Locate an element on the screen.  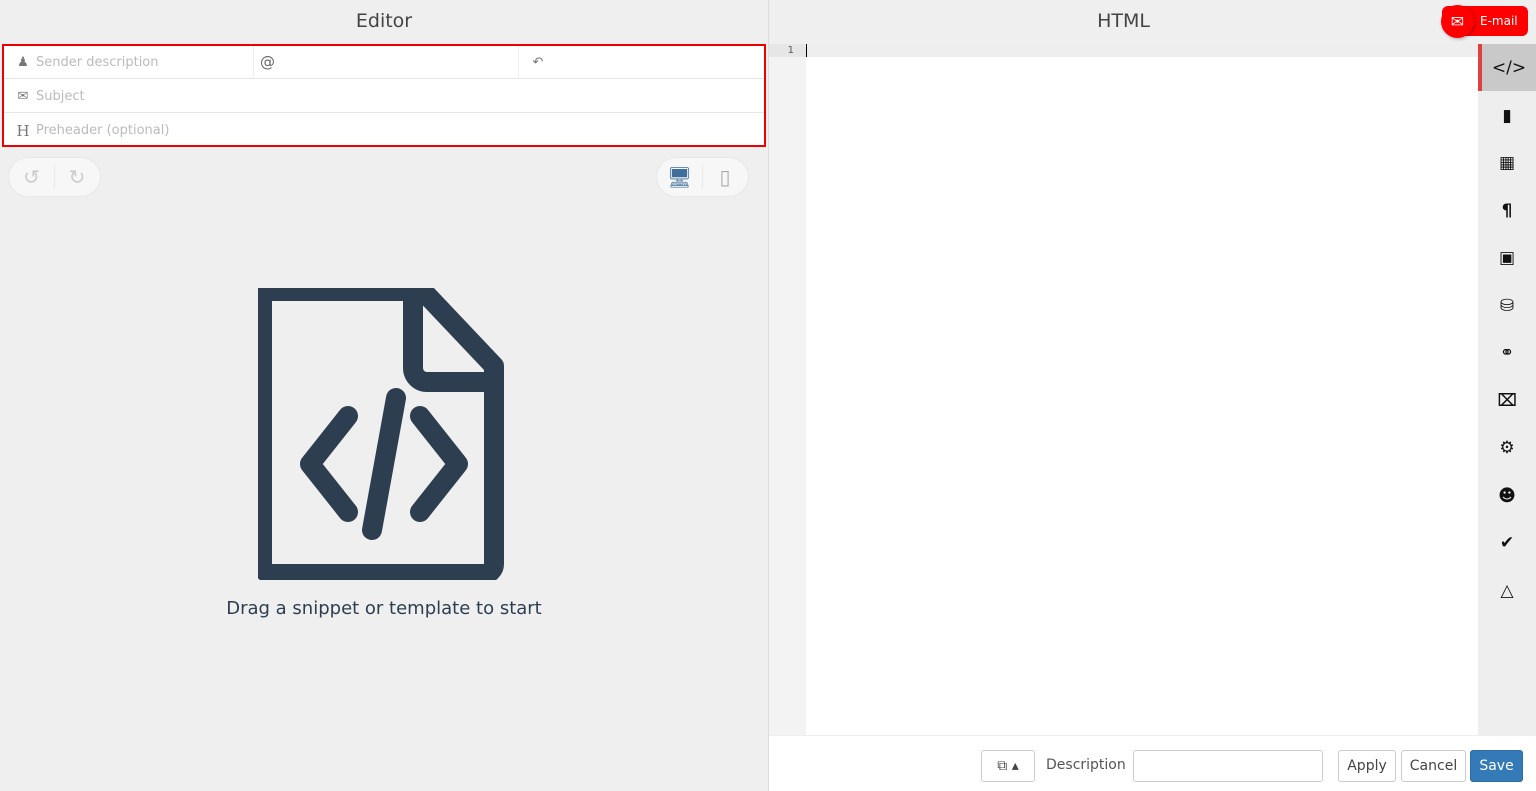
users-icon: ☻ is located at coordinates (1507, 495).